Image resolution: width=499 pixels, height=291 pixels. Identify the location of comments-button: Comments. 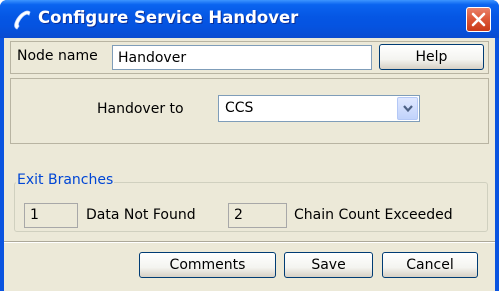
(207, 265).